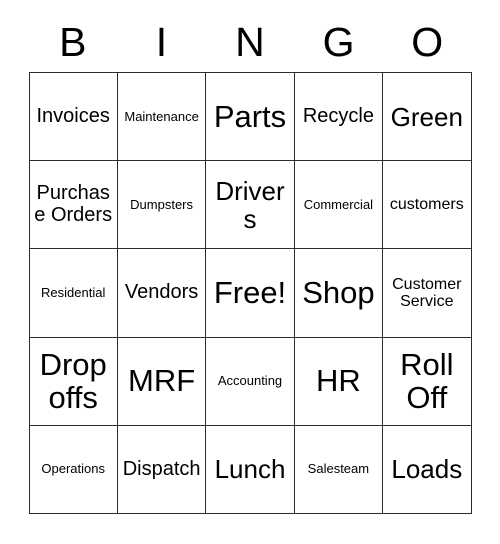 This screenshot has height=544, width=500. I want to click on bingo-cell-label: Operations, so click(73, 469).